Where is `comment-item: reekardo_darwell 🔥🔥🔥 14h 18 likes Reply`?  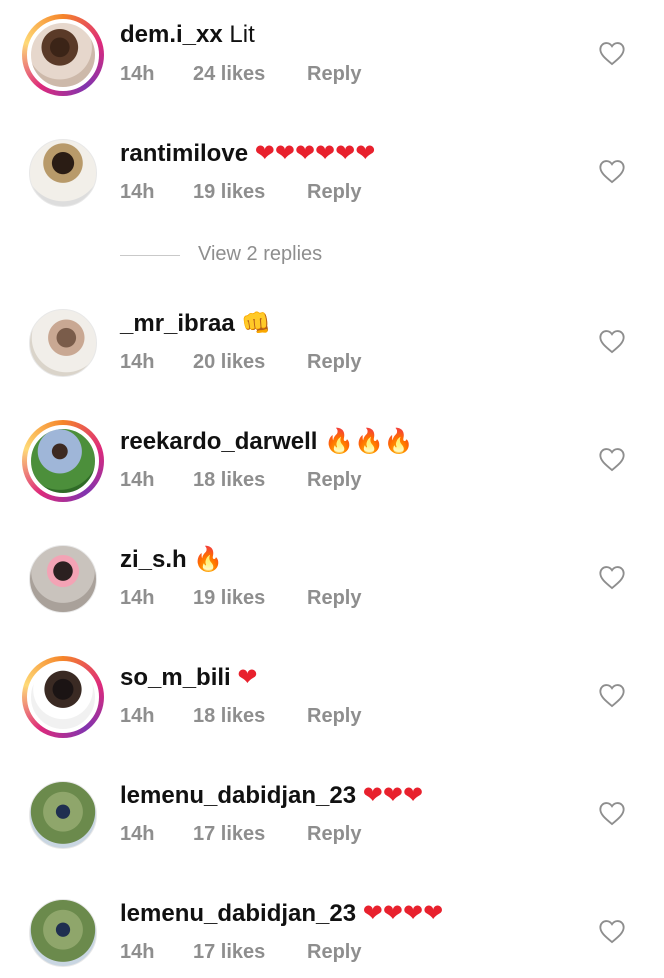
comment-item: reekardo_darwell 🔥🔥🔥 14h 18 likes Reply is located at coordinates (332, 456).